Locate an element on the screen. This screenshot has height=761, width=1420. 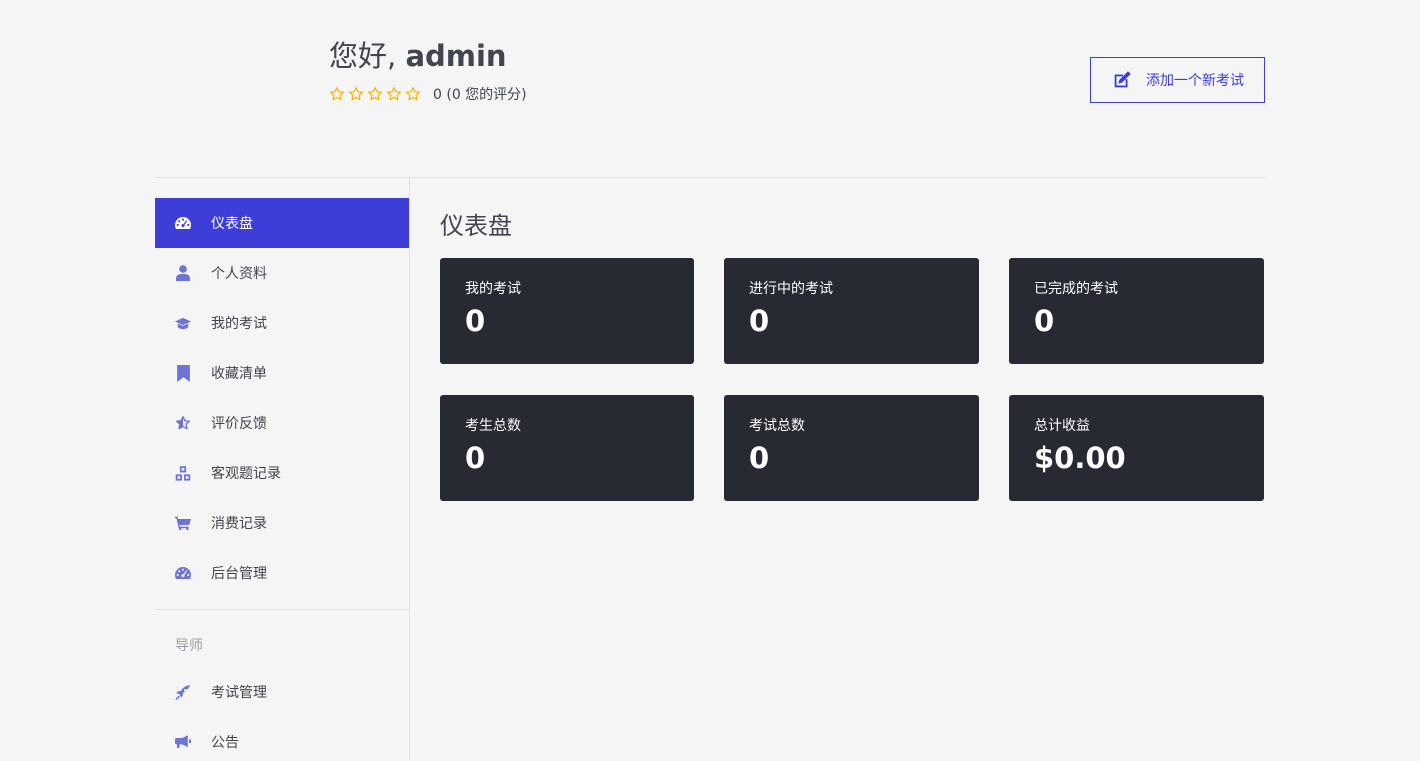
cubes-icon is located at coordinates (183, 473).